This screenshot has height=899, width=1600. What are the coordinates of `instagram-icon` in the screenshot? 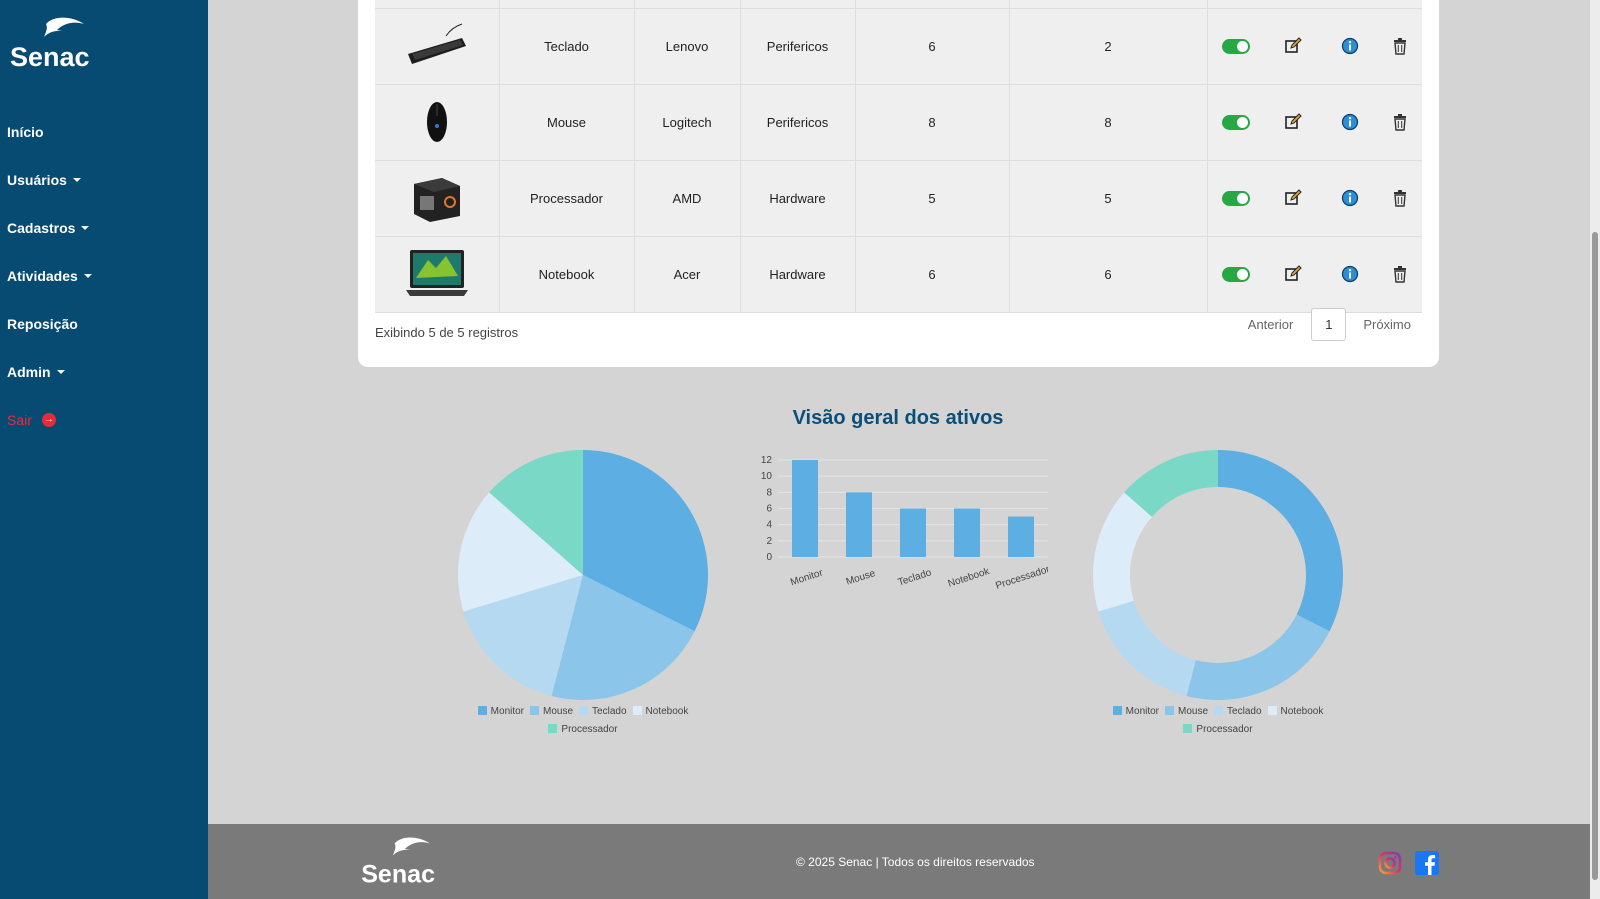 It's located at (1390, 863).